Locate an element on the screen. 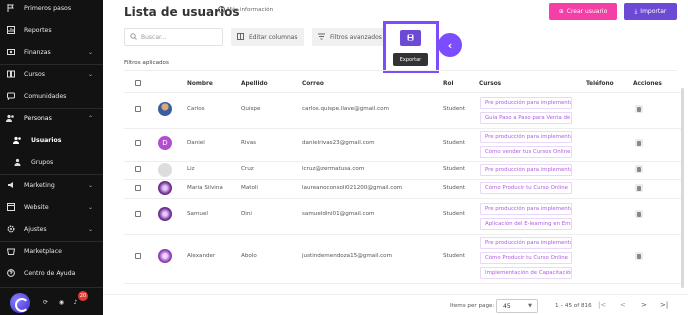 The image size is (688, 315). cell-nombre: Liz is located at coordinates (191, 169).